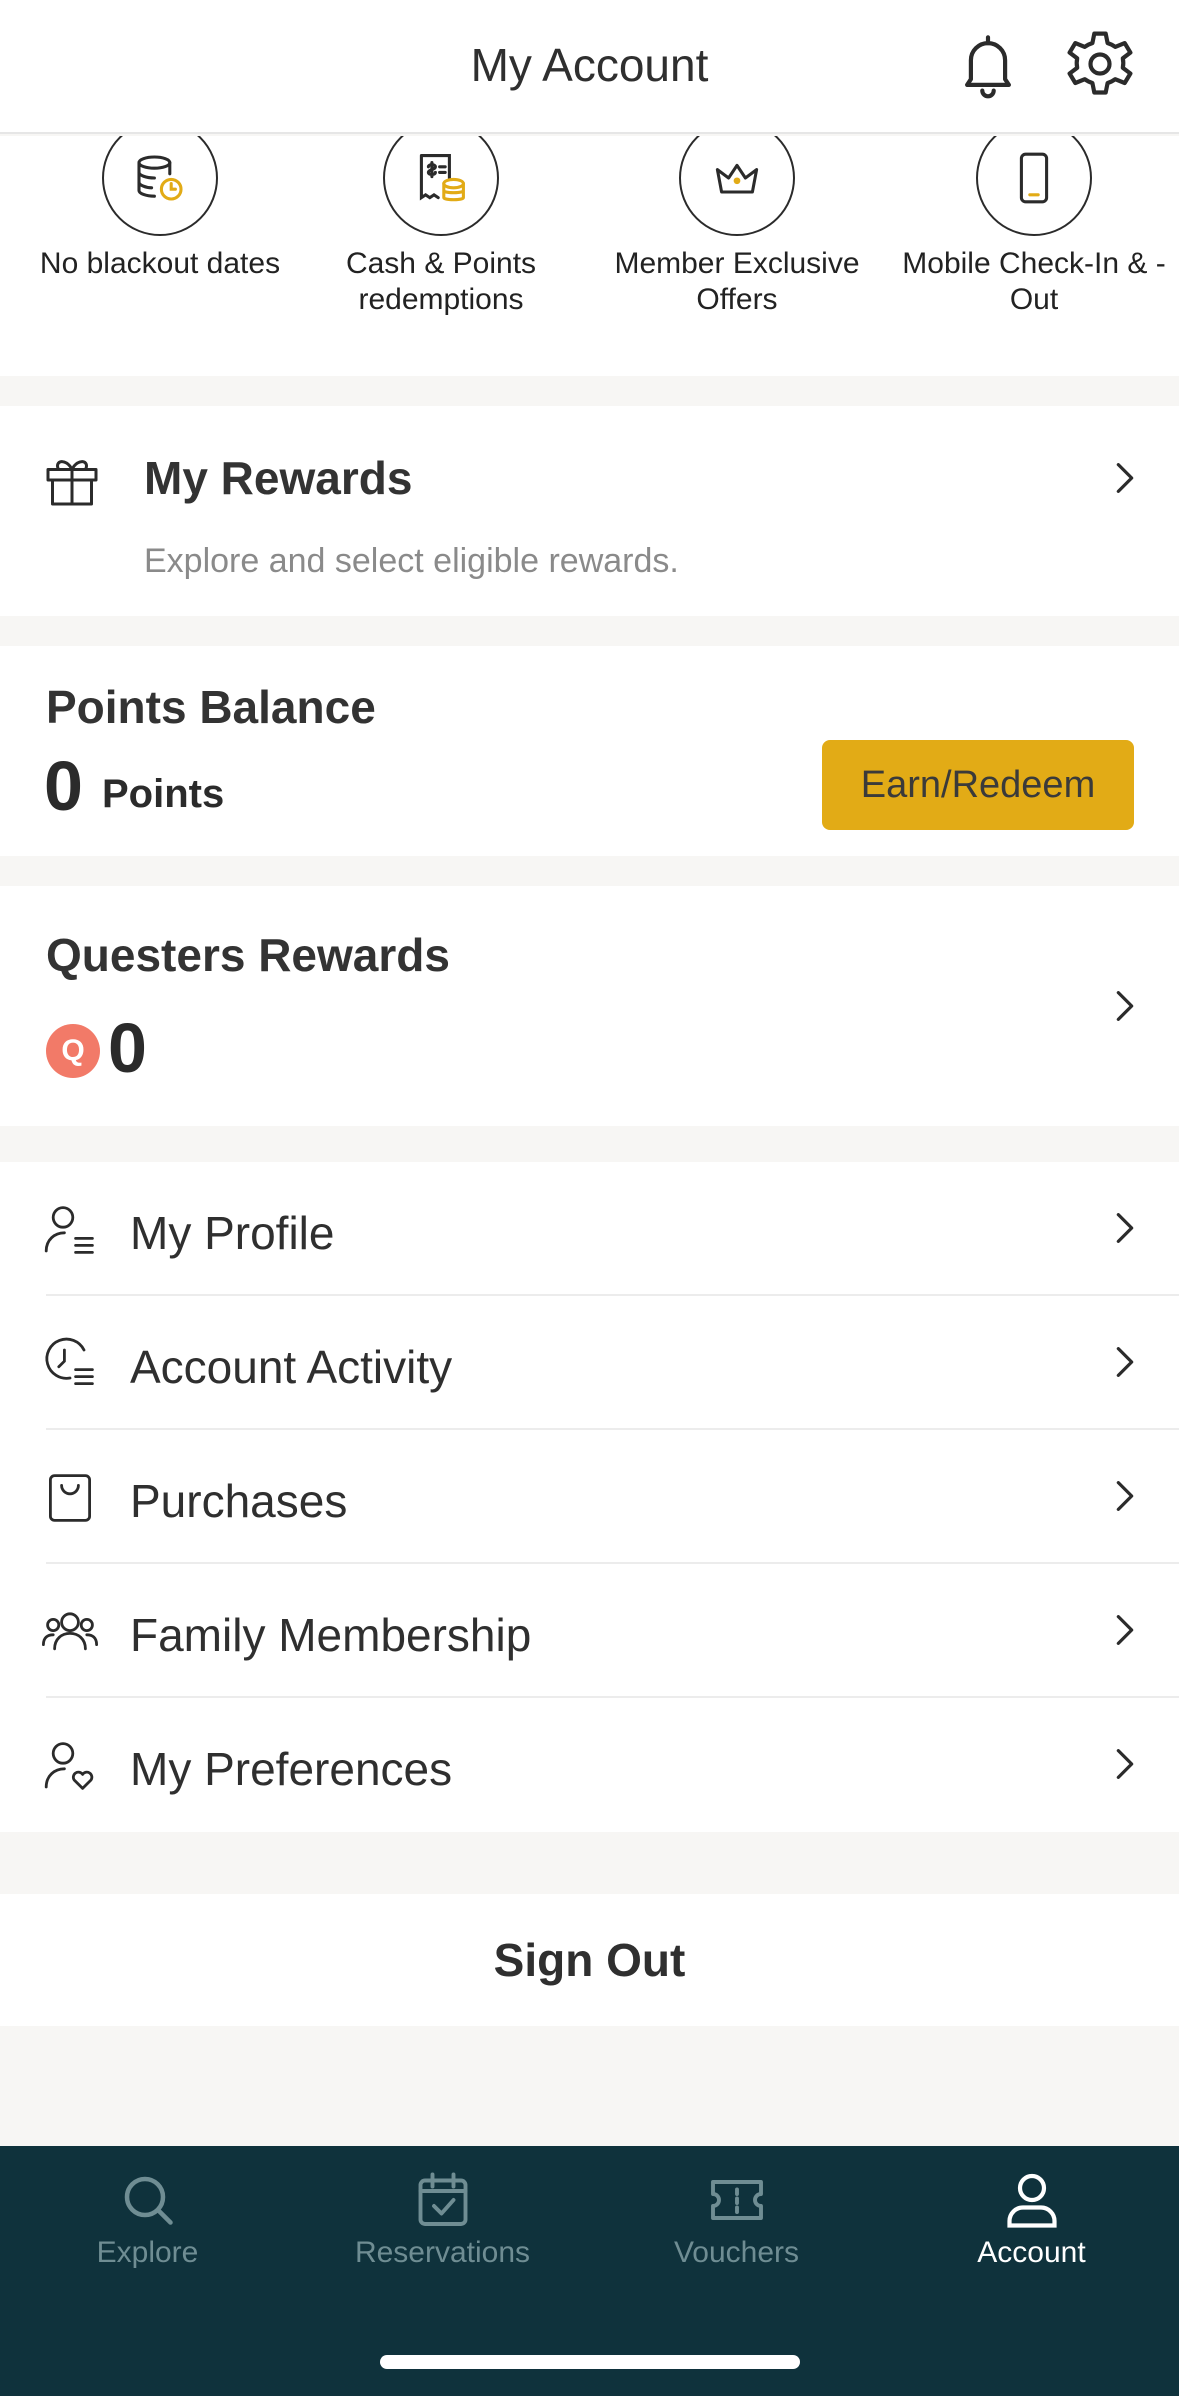  I want to click on clock-list-icon, so click(70, 1364).